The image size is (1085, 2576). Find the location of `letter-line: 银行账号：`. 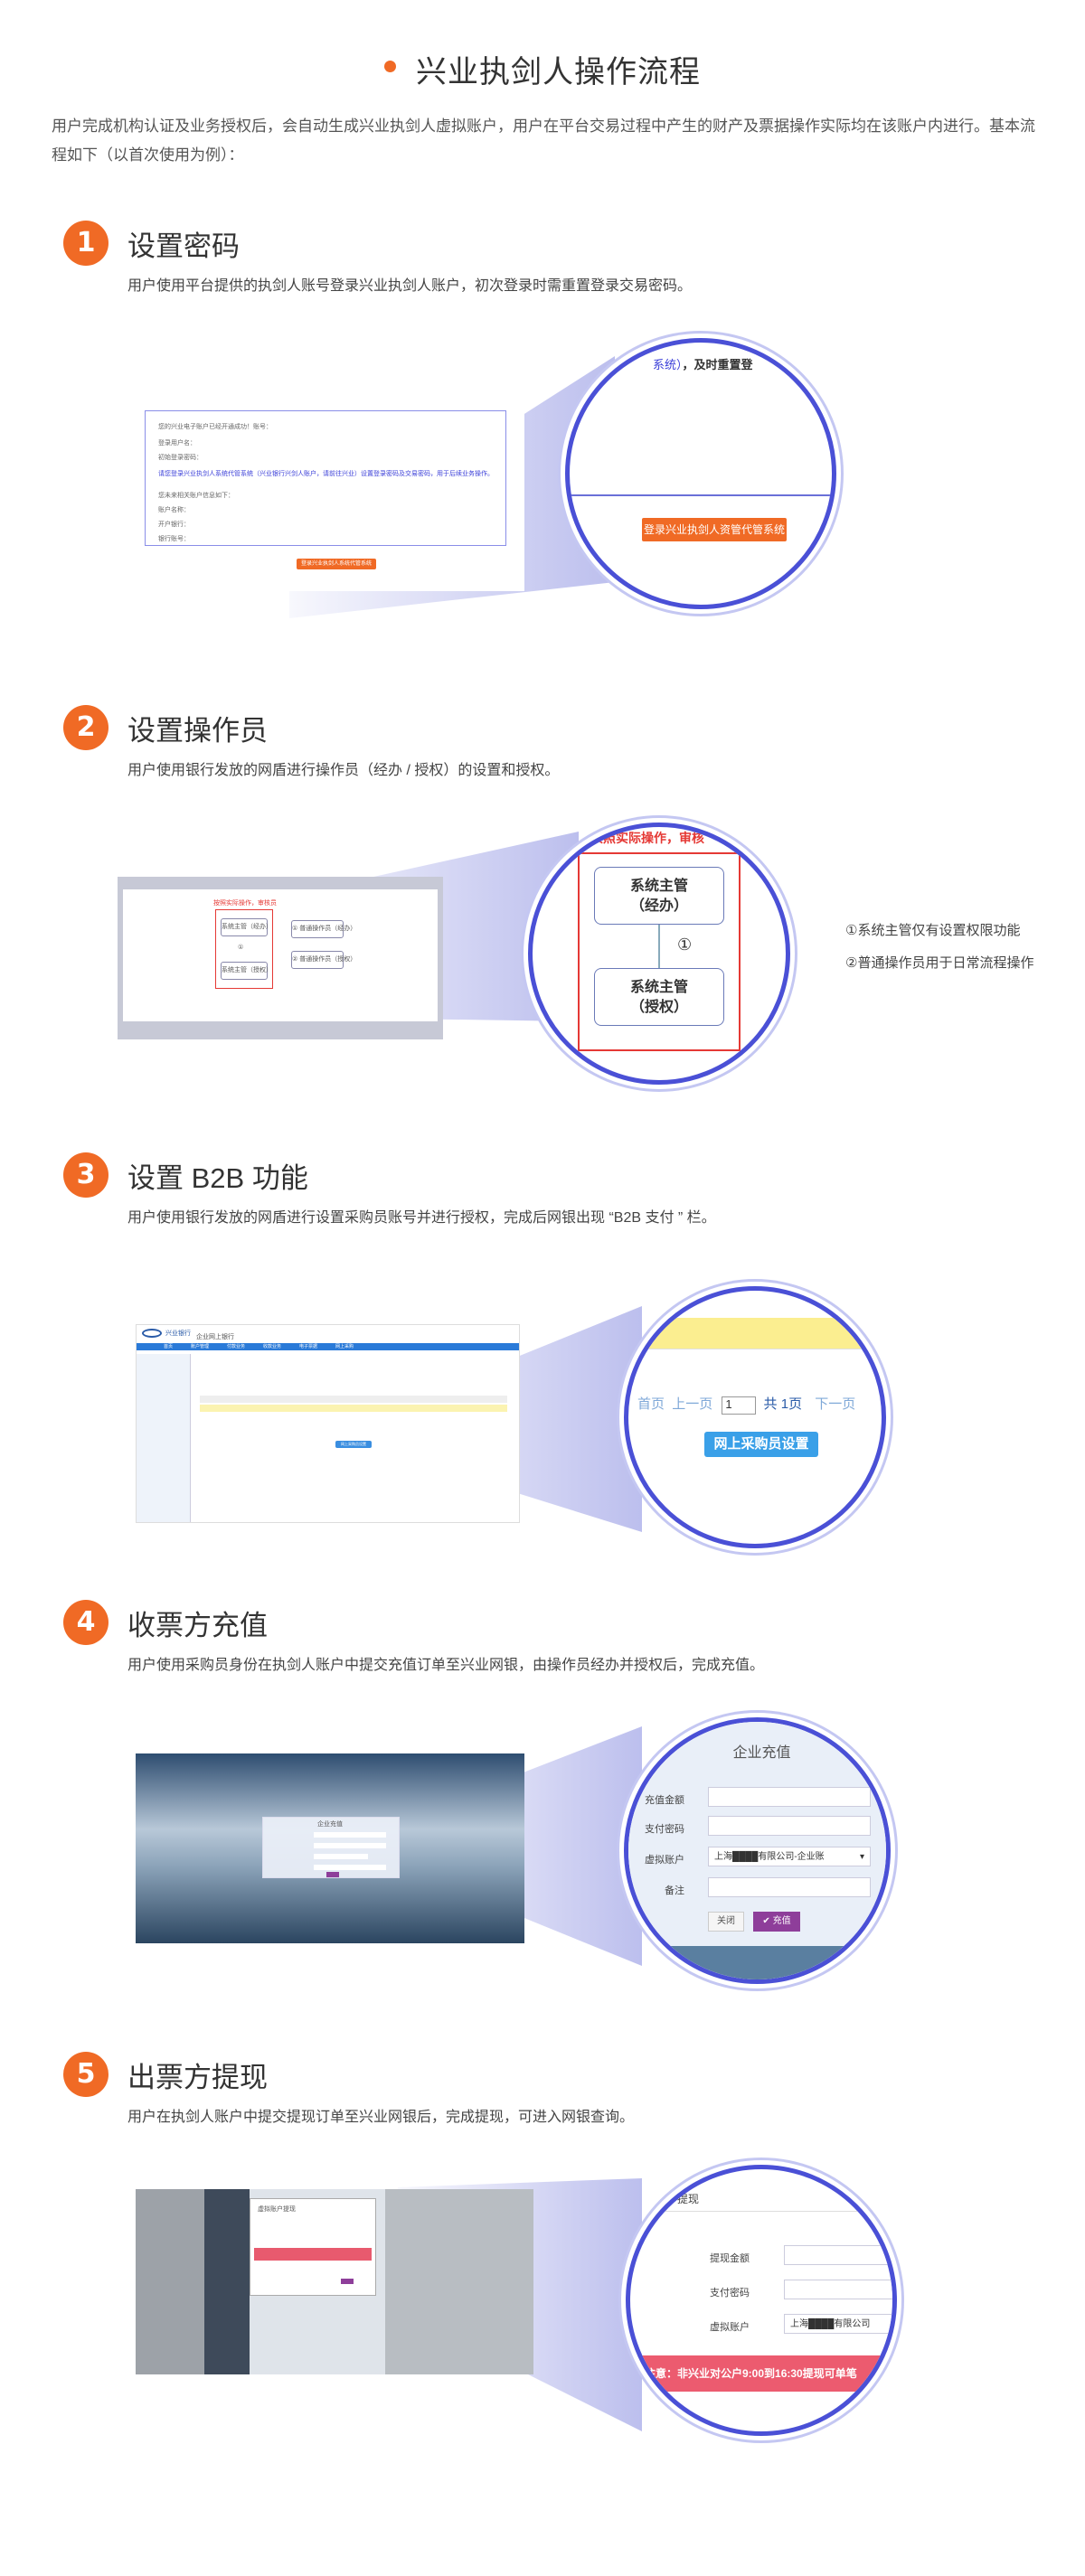

letter-line: 银行账号： is located at coordinates (174, 539).